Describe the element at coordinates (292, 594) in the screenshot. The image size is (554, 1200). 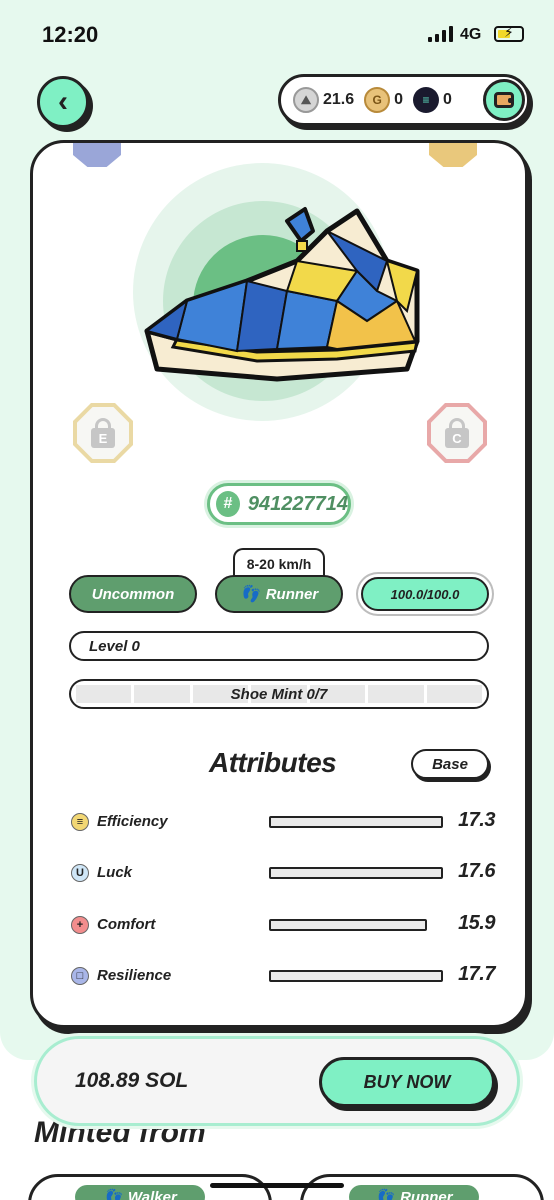
I see `sneaker-type-label: Runner` at that location.